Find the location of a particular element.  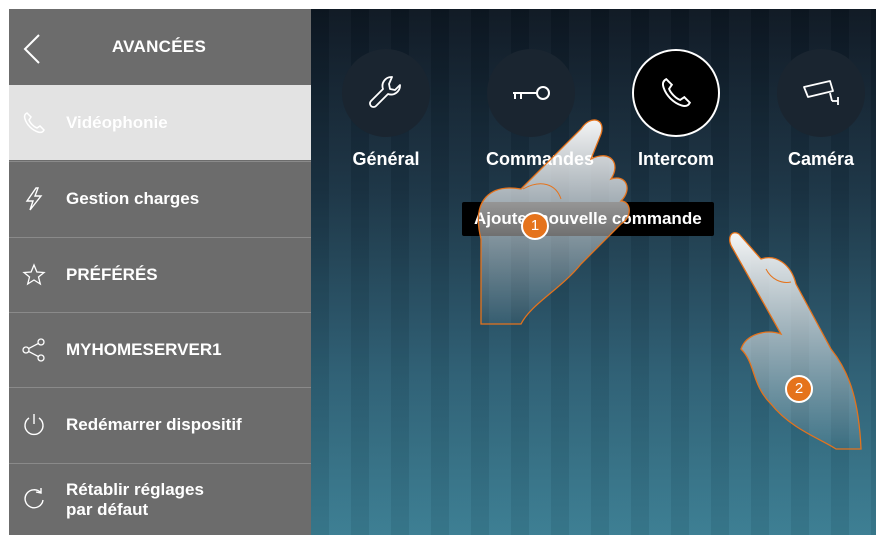

tile-general-circle is located at coordinates (386, 93).